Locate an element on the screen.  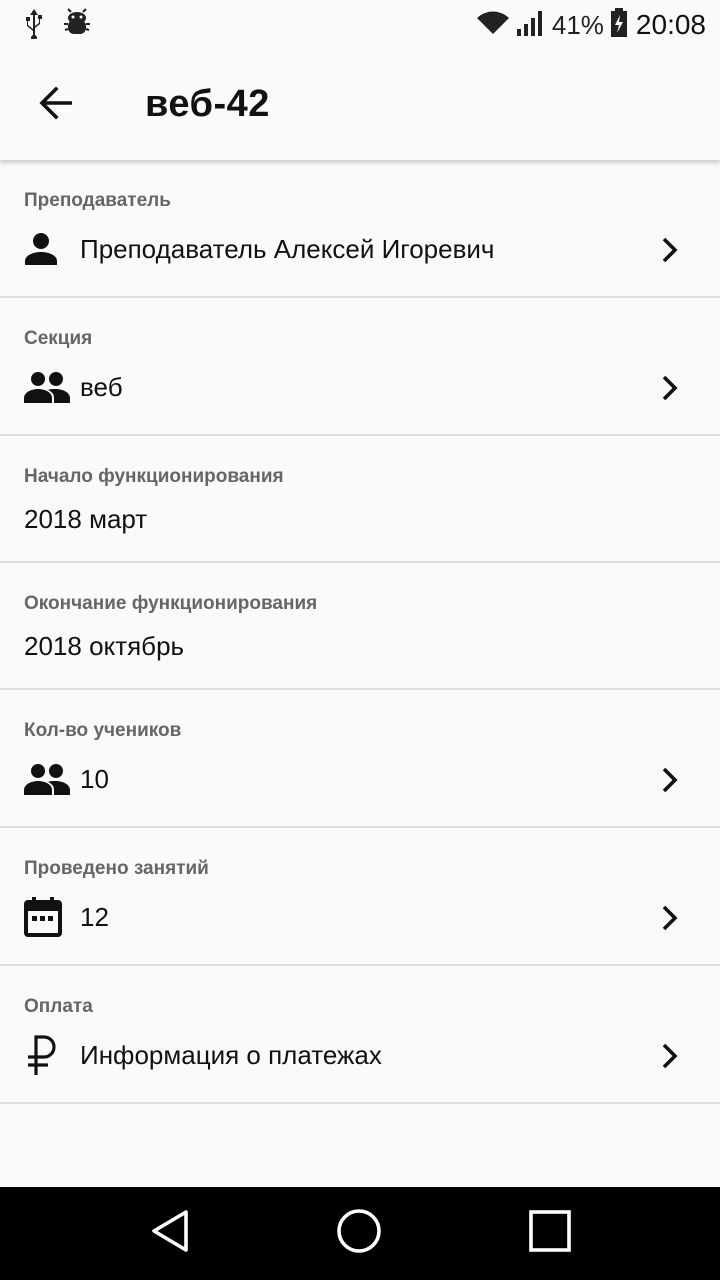
start-date-row: Начало функционирования 2018 март is located at coordinates (360, 499).